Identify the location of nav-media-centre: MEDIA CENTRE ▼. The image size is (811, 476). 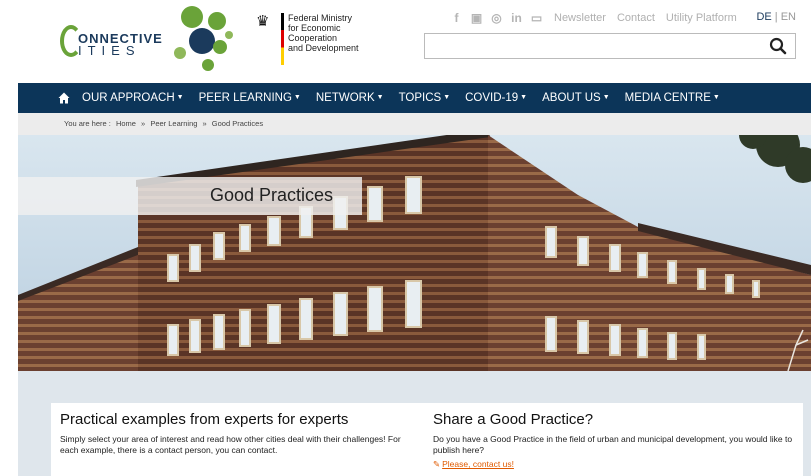
(672, 98).